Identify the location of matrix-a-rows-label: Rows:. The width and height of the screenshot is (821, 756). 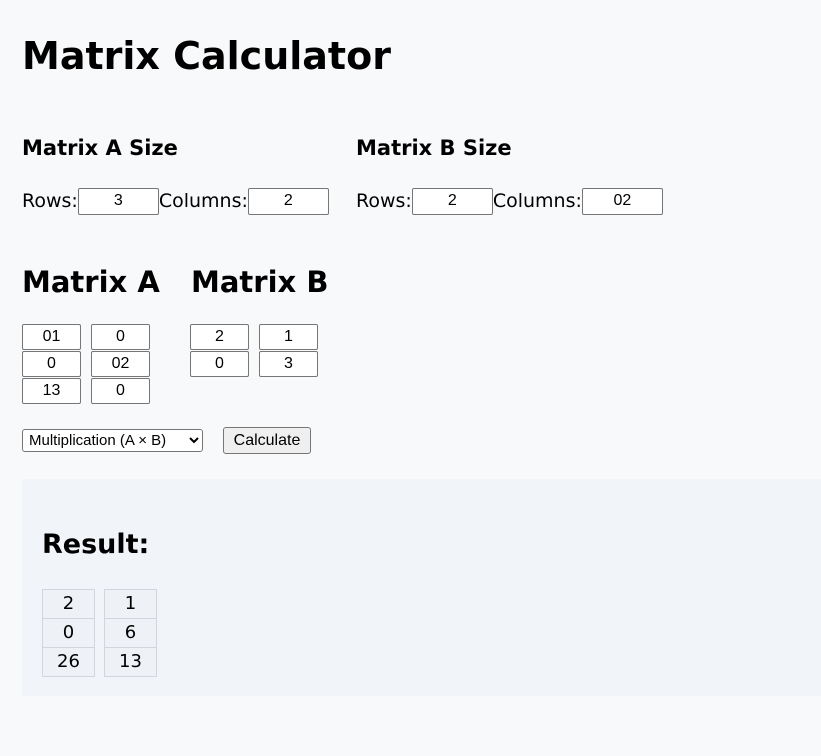
(50, 201).